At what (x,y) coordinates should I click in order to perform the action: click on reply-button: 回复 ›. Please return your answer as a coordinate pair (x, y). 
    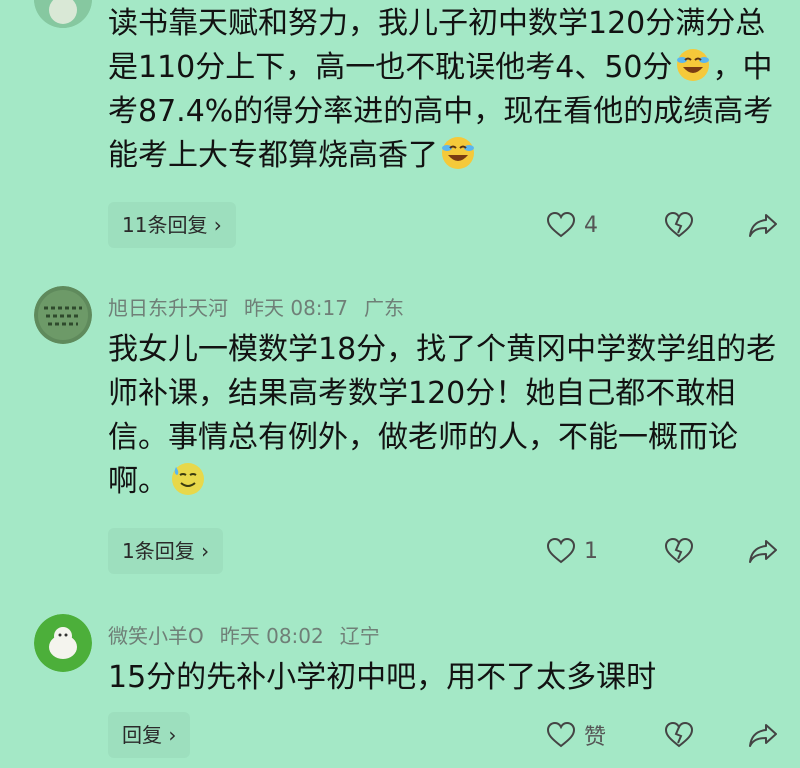
    Looking at the image, I should click on (149, 735).